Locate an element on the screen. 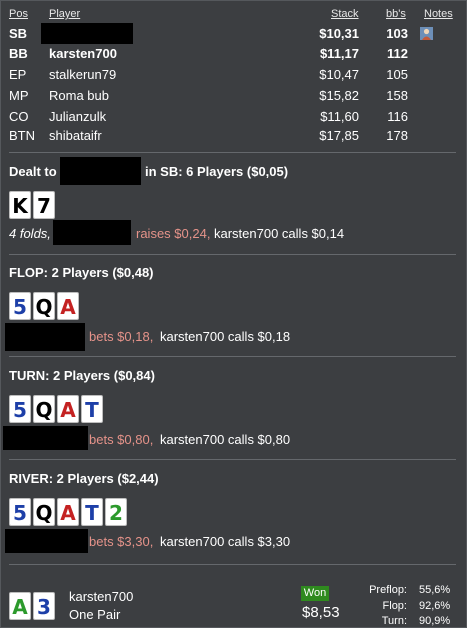  player-bbs: 158 is located at coordinates (397, 95).